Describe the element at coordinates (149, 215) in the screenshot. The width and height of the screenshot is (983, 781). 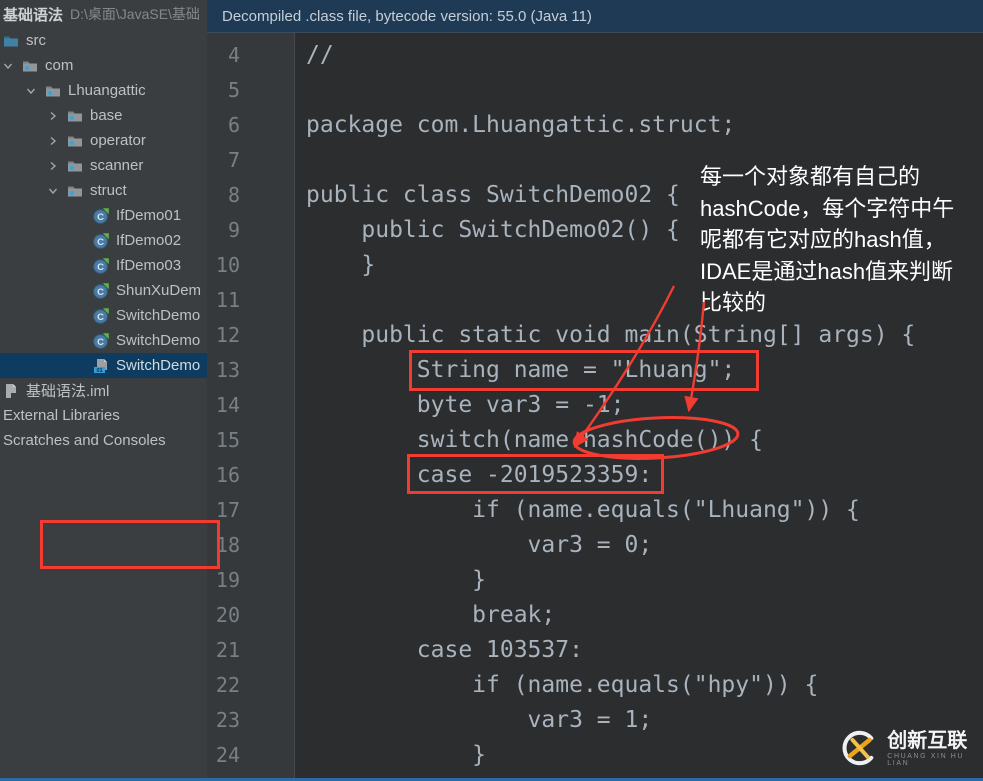
I see `tree-item-label: IfDemo01` at that location.